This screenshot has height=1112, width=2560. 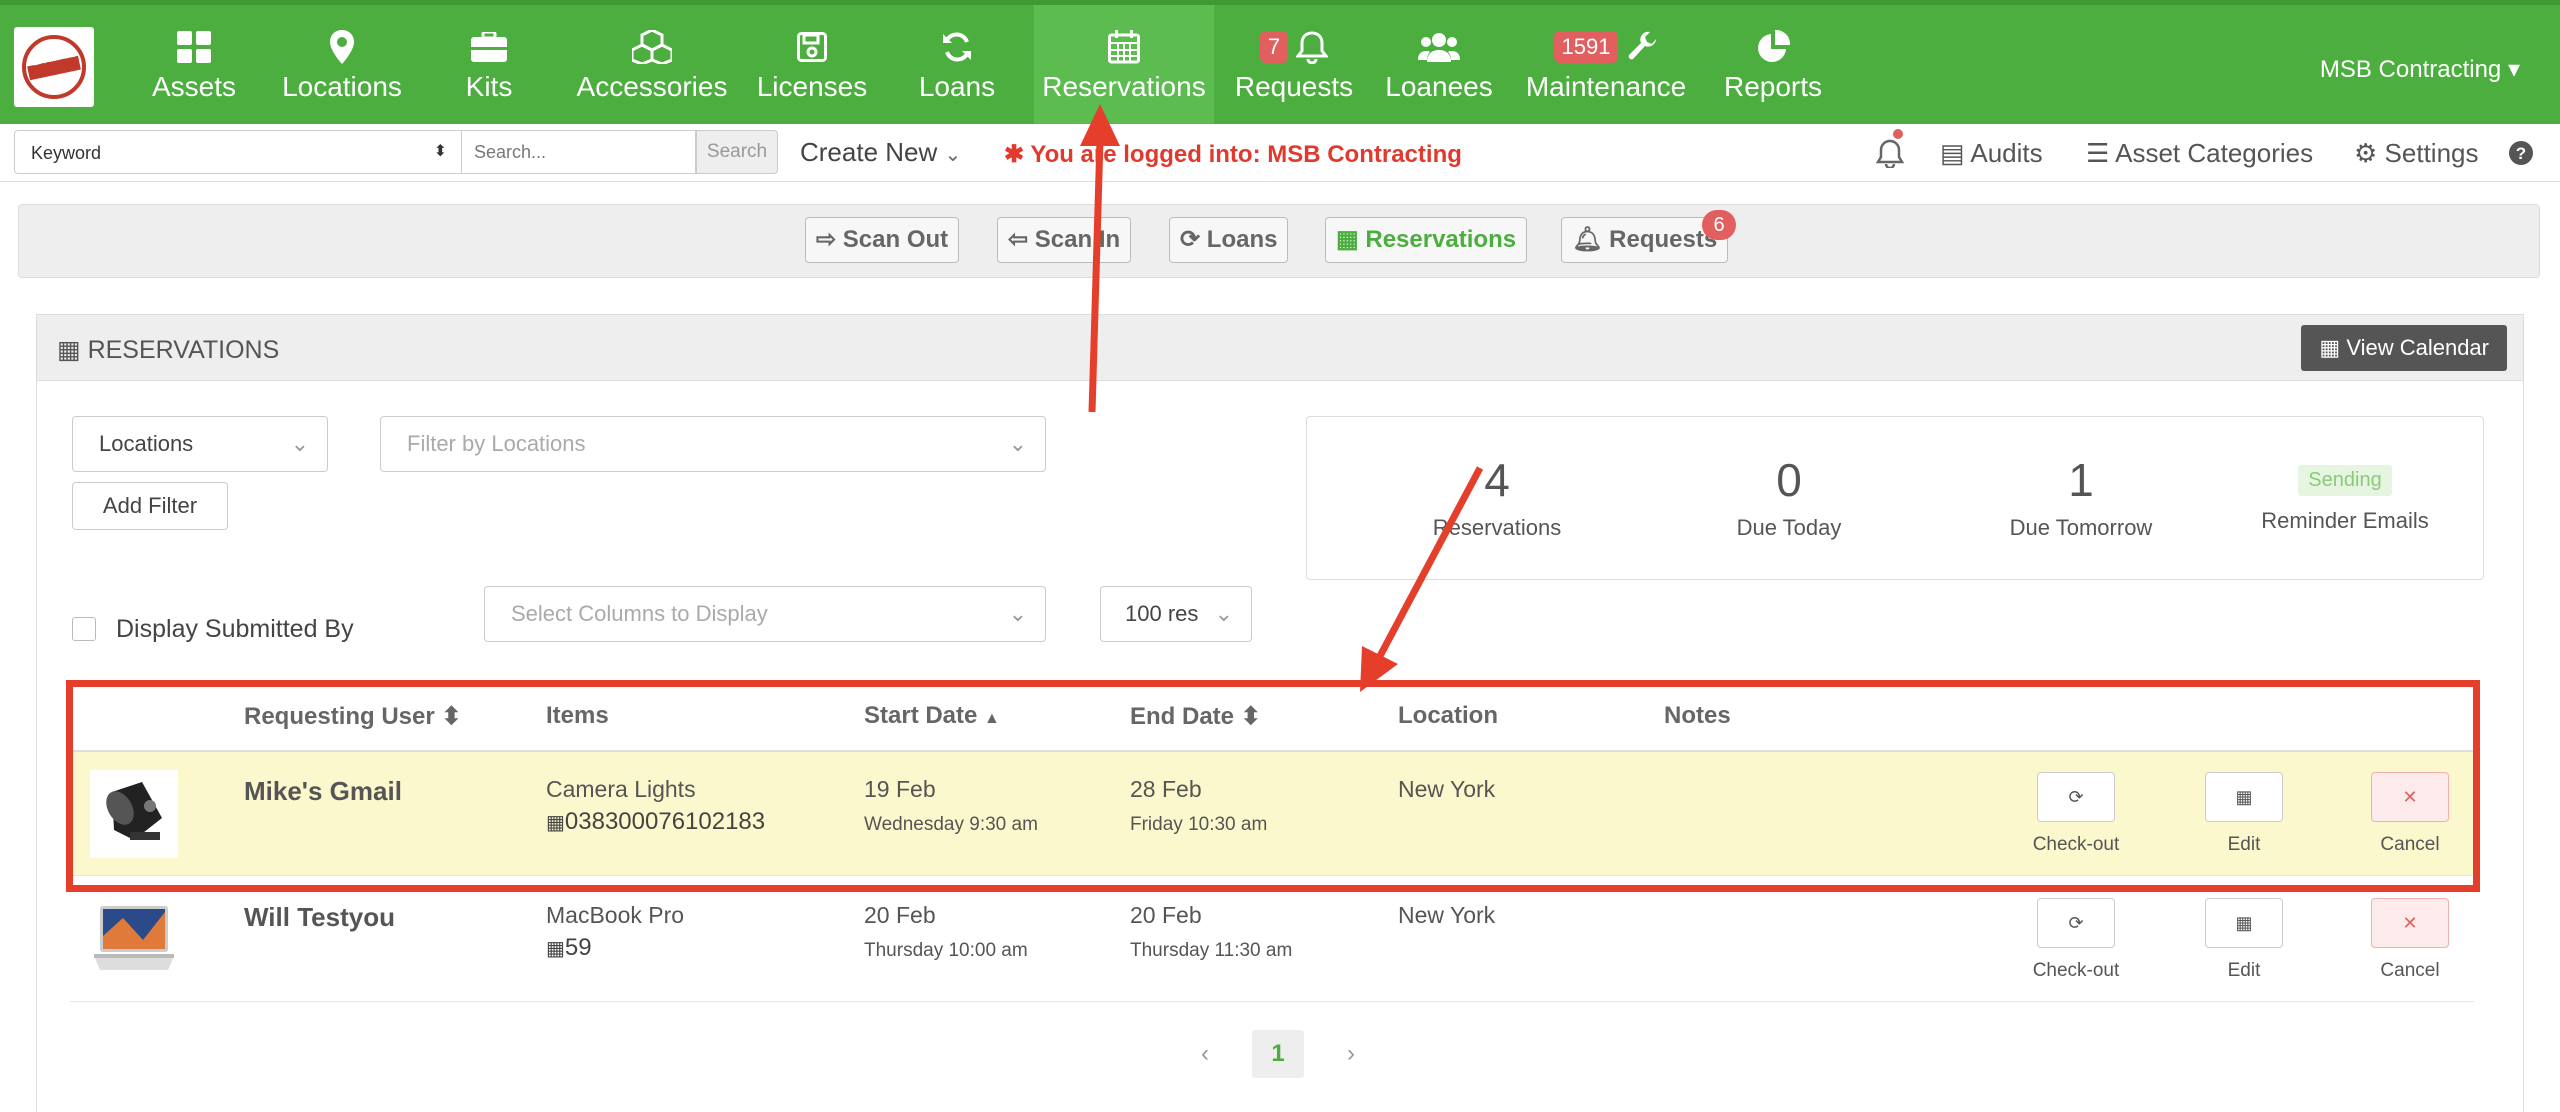 I want to click on requesting-user: Will Testyou, so click(x=319, y=917).